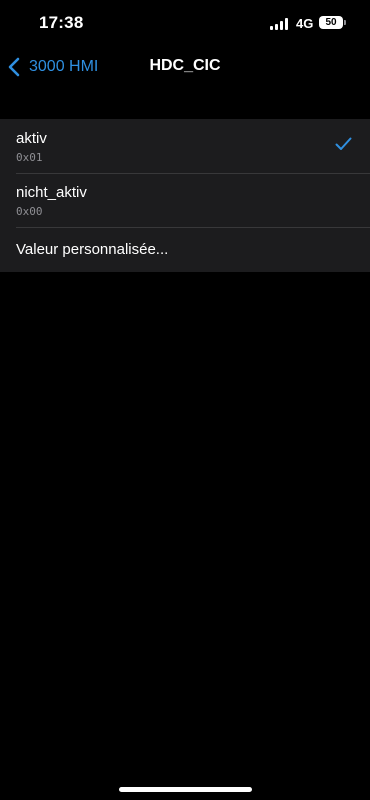 The image size is (370, 800). Describe the element at coordinates (61, 22) in the screenshot. I see `status-time: 17:38` at that location.